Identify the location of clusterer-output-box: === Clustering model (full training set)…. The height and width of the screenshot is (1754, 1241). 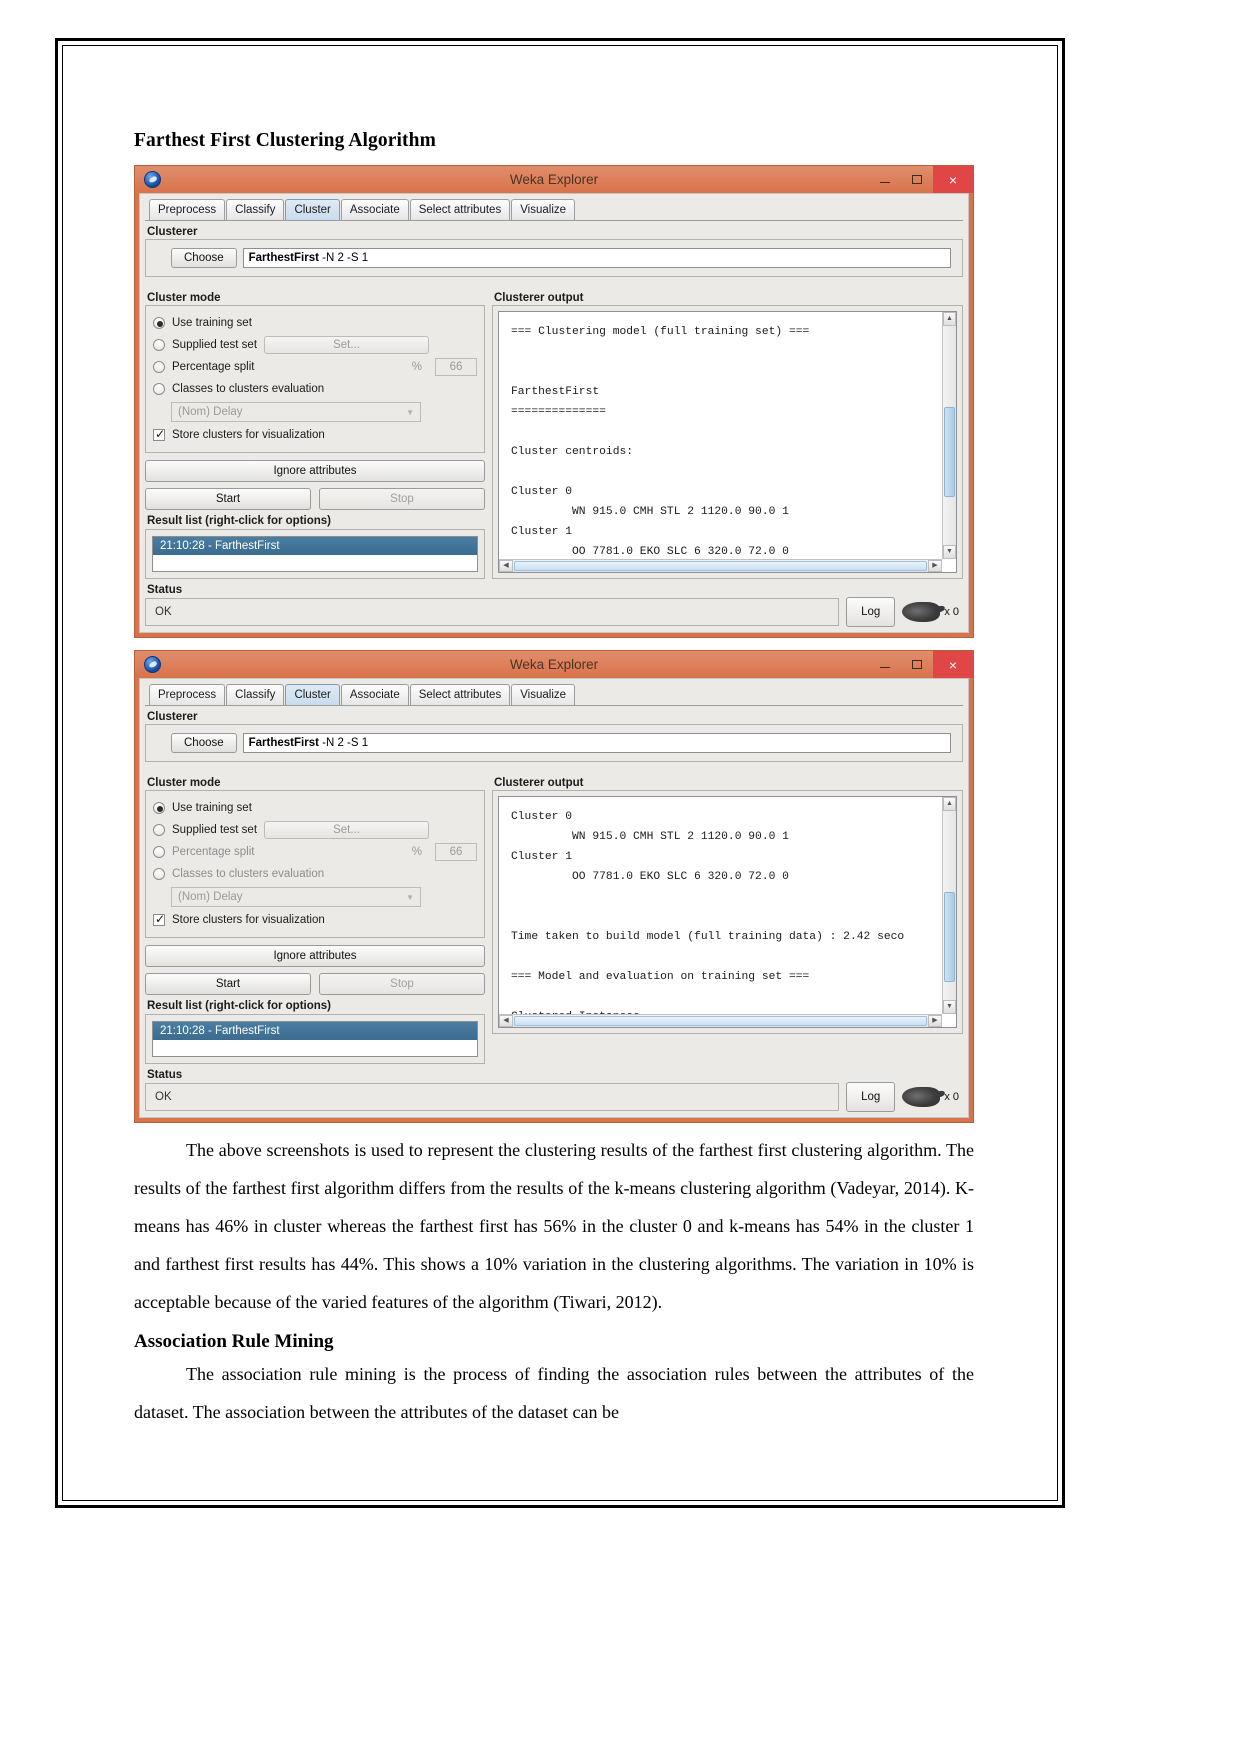
(727, 442).